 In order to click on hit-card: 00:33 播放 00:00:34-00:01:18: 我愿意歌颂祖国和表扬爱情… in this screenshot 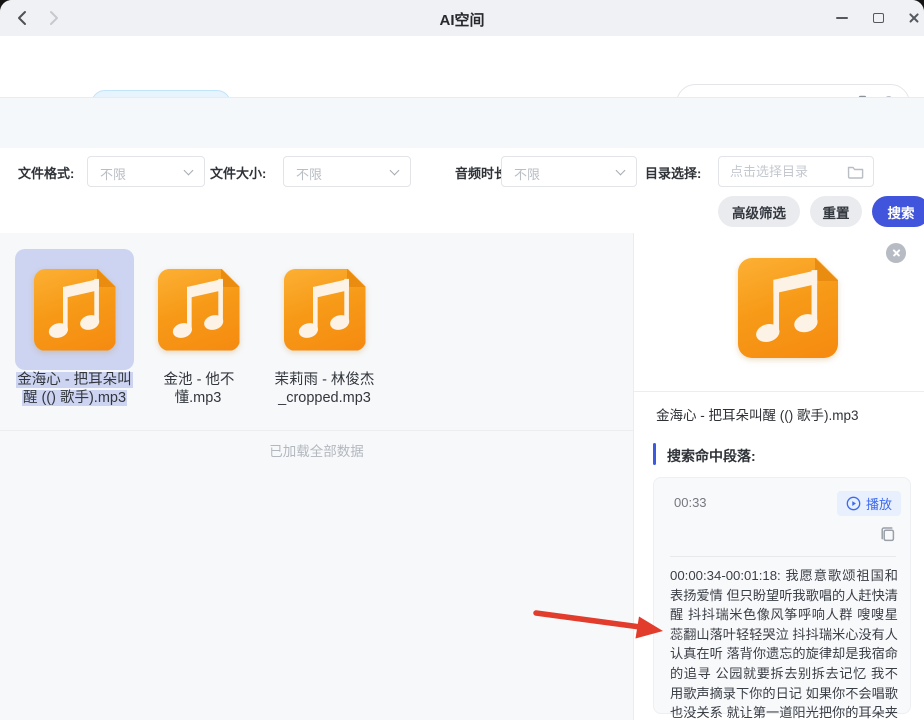, I will do `click(782, 598)`.